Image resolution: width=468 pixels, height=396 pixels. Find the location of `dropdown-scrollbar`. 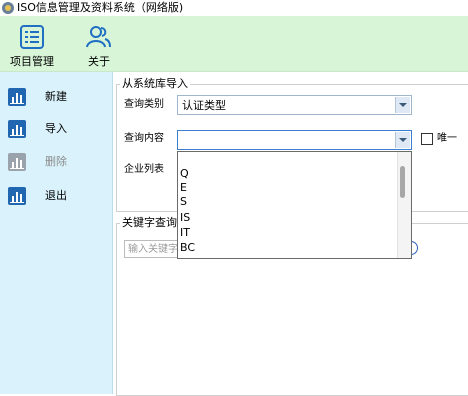

dropdown-scrollbar is located at coordinates (404, 205).